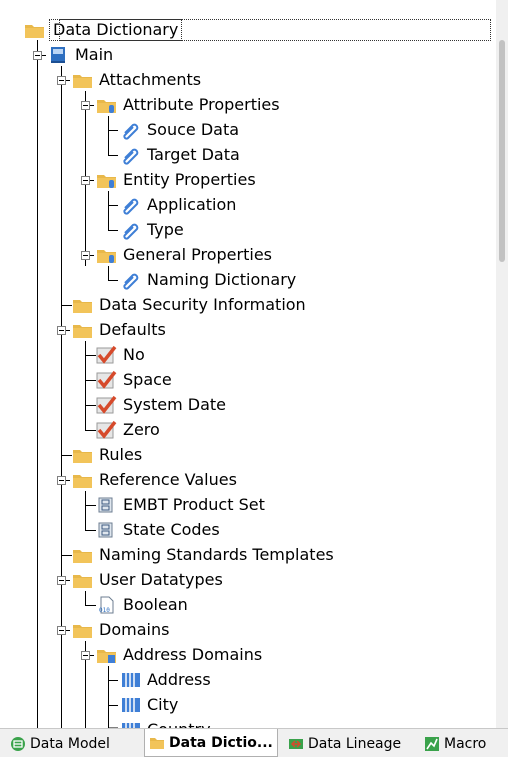  I want to click on tree-item-data-security-information: Data Security Information, so click(190, 305).